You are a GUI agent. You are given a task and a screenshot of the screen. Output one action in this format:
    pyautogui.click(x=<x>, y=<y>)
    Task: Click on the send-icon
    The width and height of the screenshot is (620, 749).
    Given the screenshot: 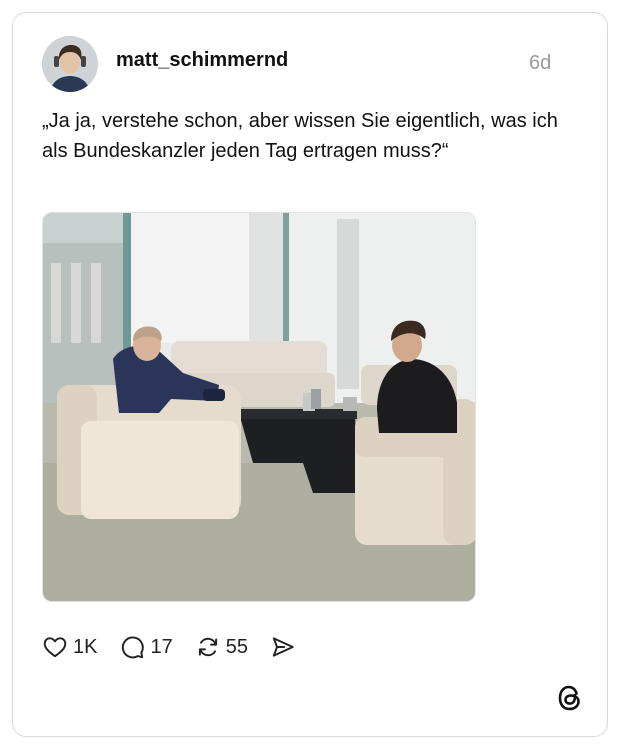 What is the action you would take?
    pyautogui.click(x=283, y=647)
    